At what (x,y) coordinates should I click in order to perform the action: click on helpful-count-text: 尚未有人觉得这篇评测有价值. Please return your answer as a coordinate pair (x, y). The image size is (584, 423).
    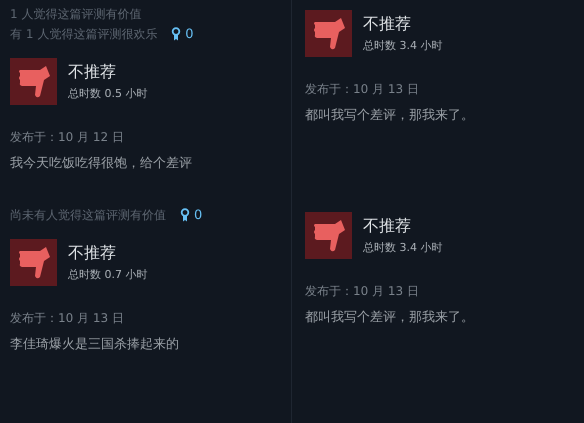
    Looking at the image, I should click on (88, 215).